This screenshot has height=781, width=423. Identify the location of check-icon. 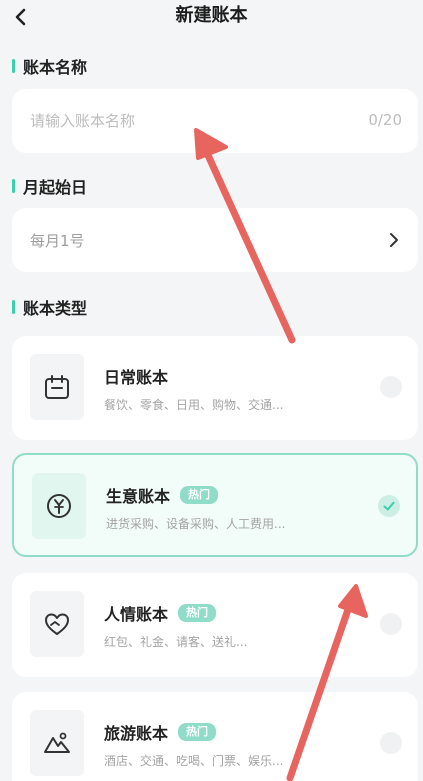
(389, 506).